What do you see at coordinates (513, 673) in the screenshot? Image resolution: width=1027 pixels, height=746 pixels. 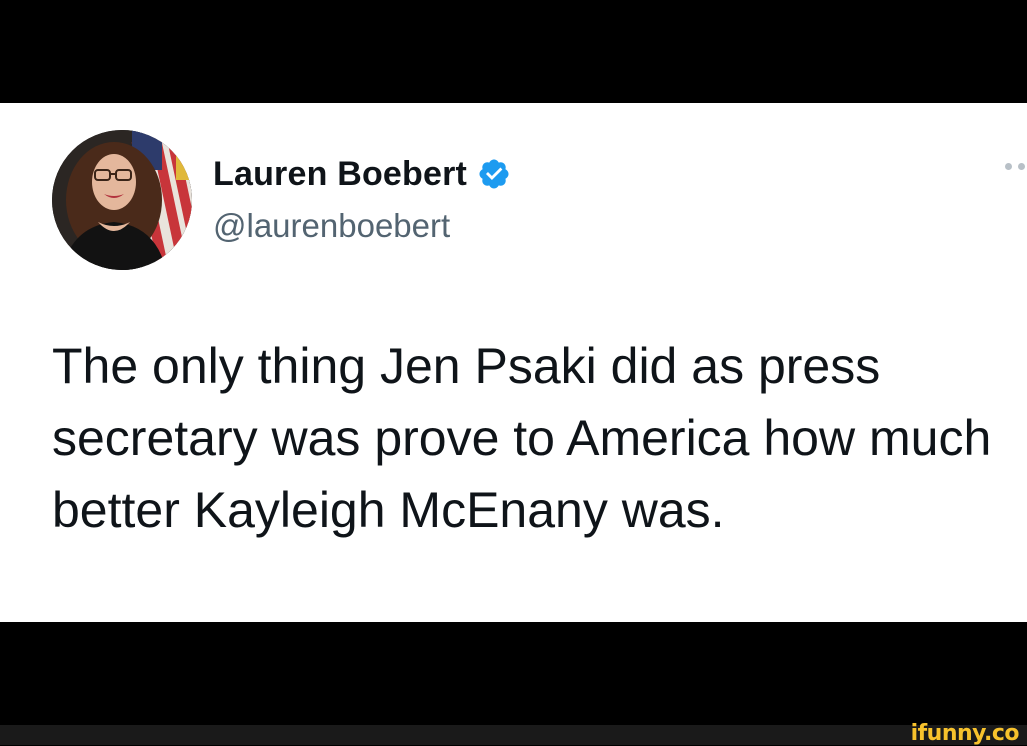 I see `bottom-black-bar` at bounding box center [513, 673].